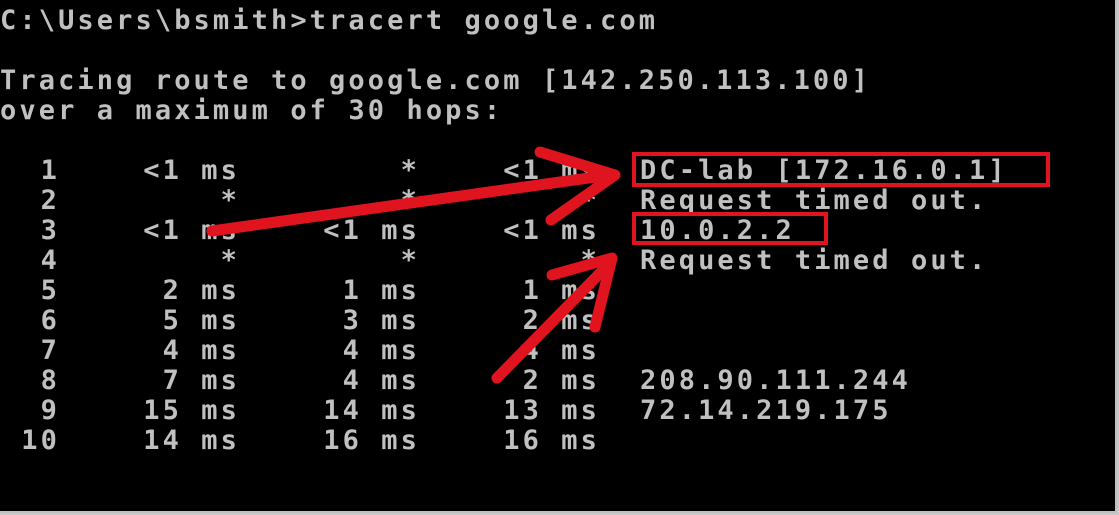 The width and height of the screenshot is (1119, 515). What do you see at coordinates (814, 260) in the screenshot?
I see `hop-host: Request timed out.` at bounding box center [814, 260].